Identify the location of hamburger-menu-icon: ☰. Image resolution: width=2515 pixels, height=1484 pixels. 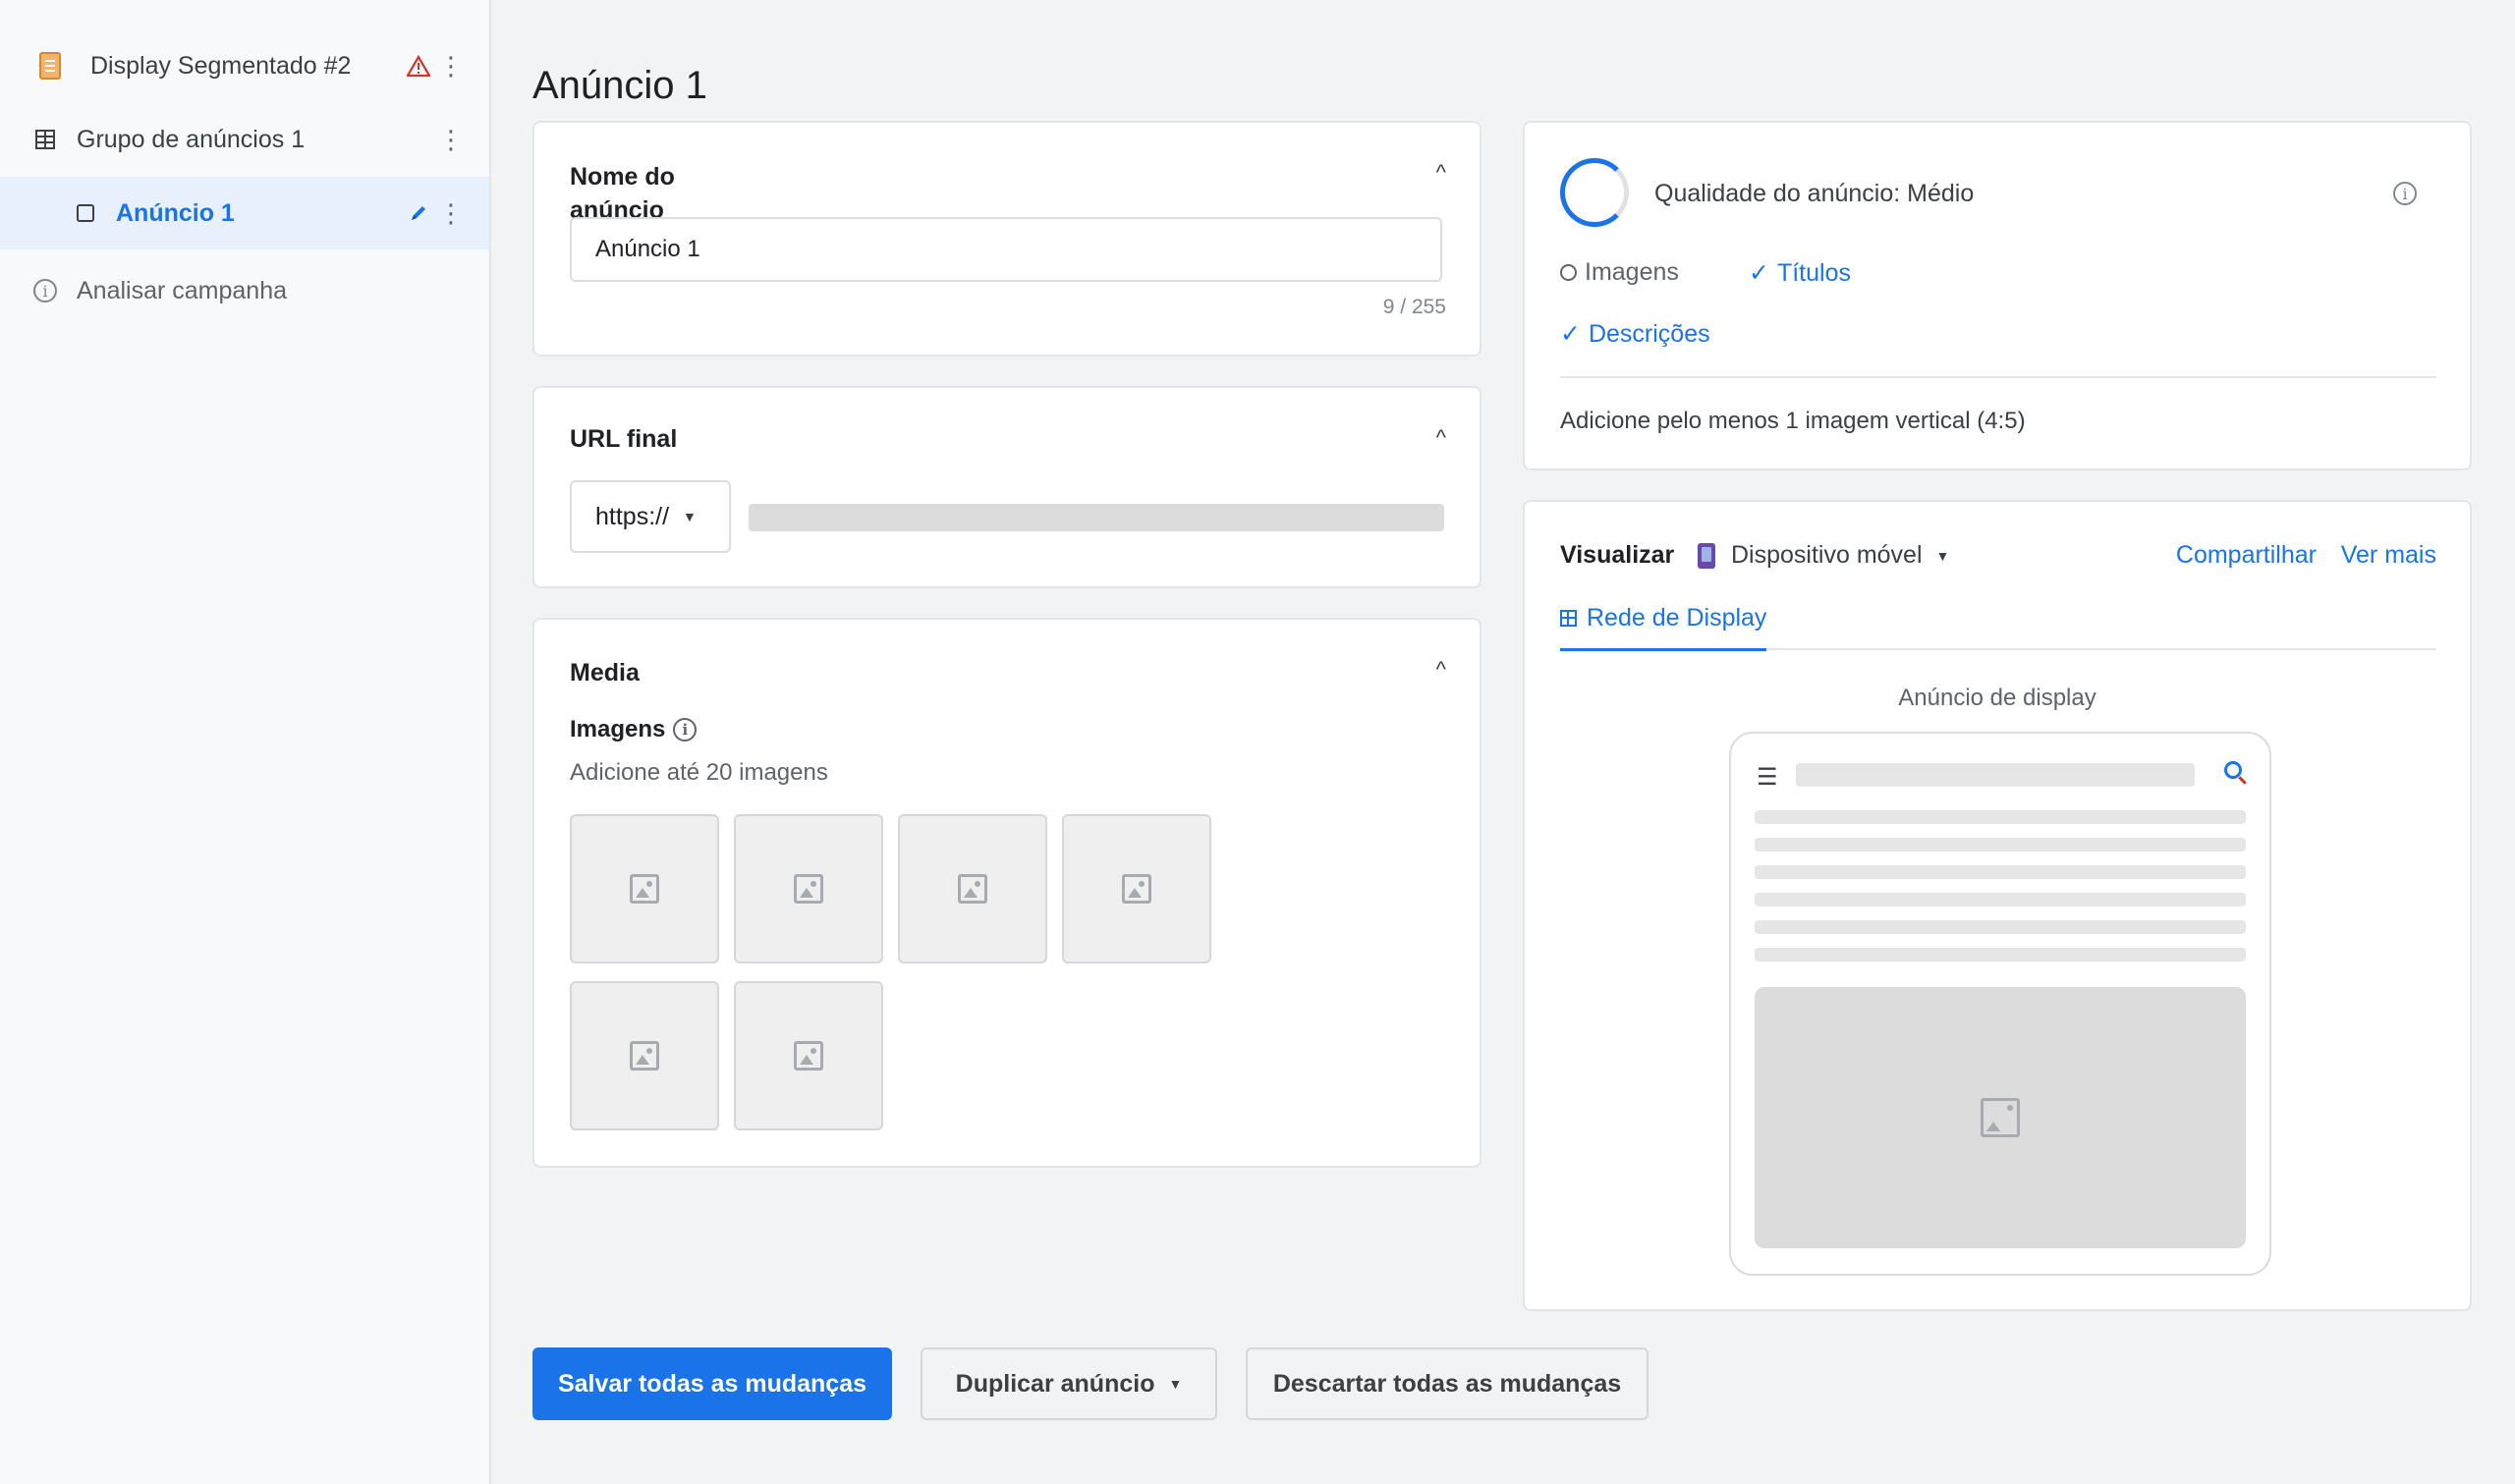
(1767, 777).